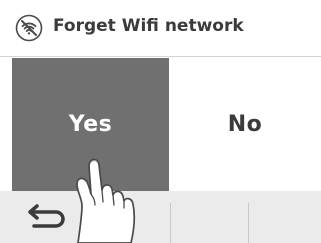 The width and height of the screenshot is (321, 243). What do you see at coordinates (29, 28) in the screenshot?
I see `wifi-off-icon` at bounding box center [29, 28].